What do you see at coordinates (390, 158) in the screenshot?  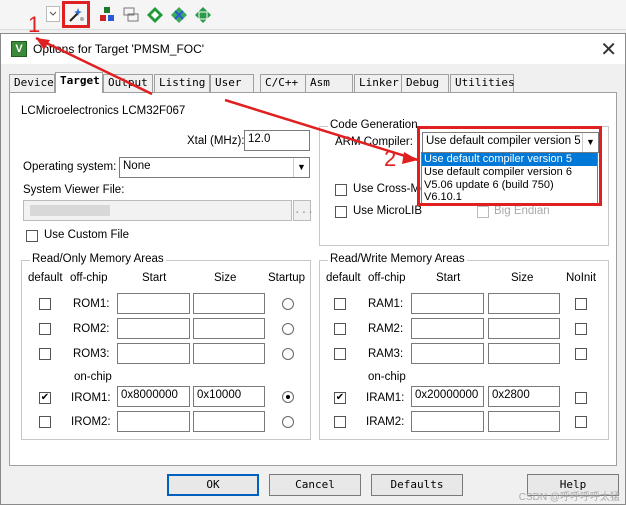 I see `annotation-number-2: 2` at bounding box center [390, 158].